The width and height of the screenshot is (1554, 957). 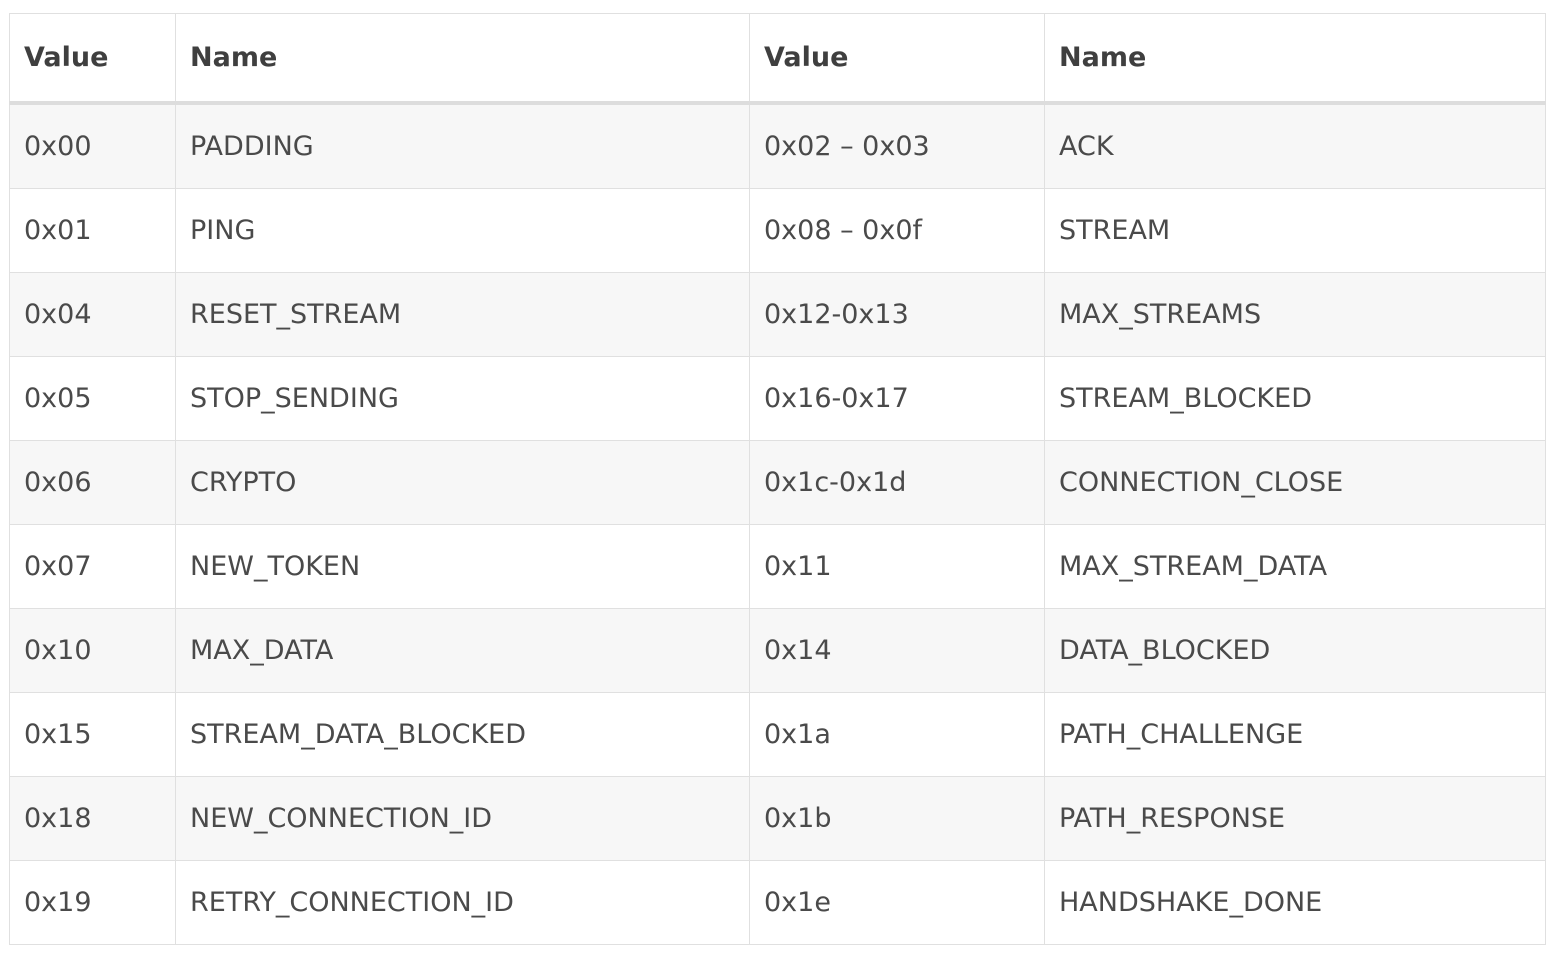 What do you see at coordinates (897, 902) in the screenshot?
I see `cell-value-2: 0x1e` at bounding box center [897, 902].